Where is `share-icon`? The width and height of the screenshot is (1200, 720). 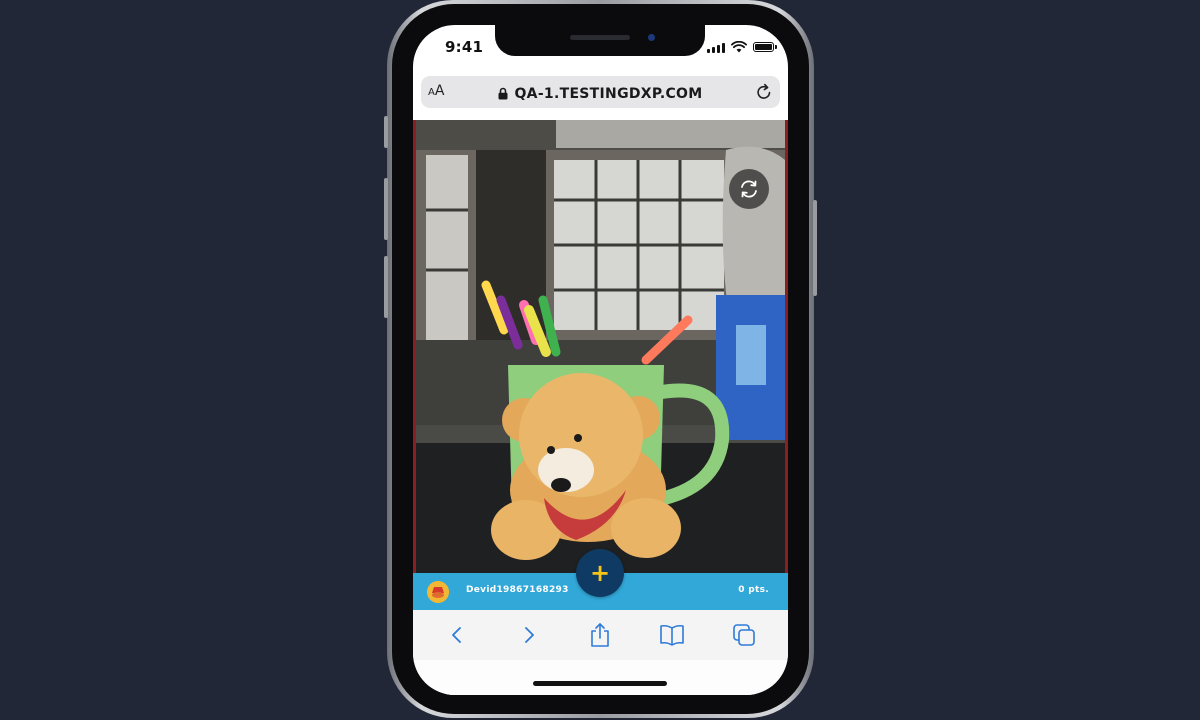
share-icon is located at coordinates (600, 635).